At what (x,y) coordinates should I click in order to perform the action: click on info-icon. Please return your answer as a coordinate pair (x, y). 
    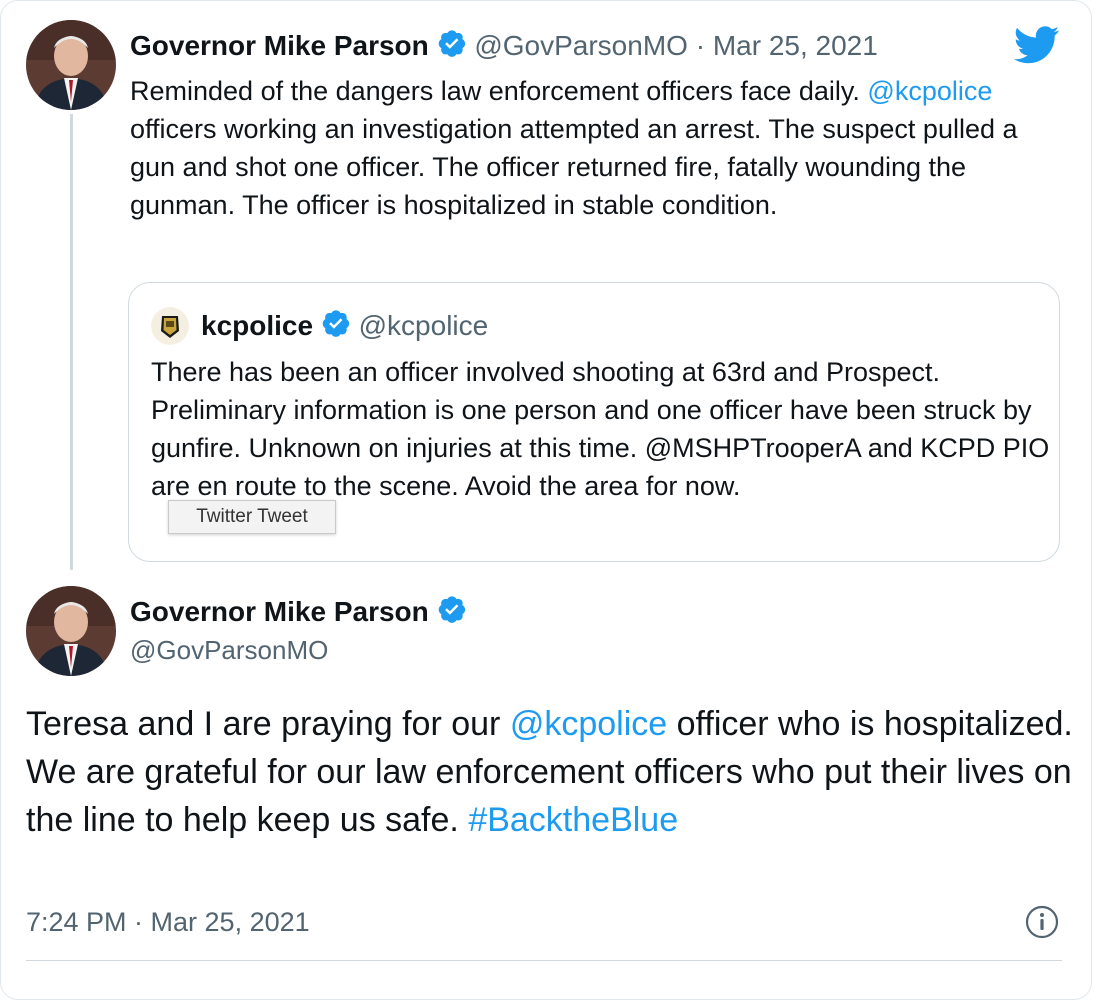
    Looking at the image, I should click on (1042, 924).